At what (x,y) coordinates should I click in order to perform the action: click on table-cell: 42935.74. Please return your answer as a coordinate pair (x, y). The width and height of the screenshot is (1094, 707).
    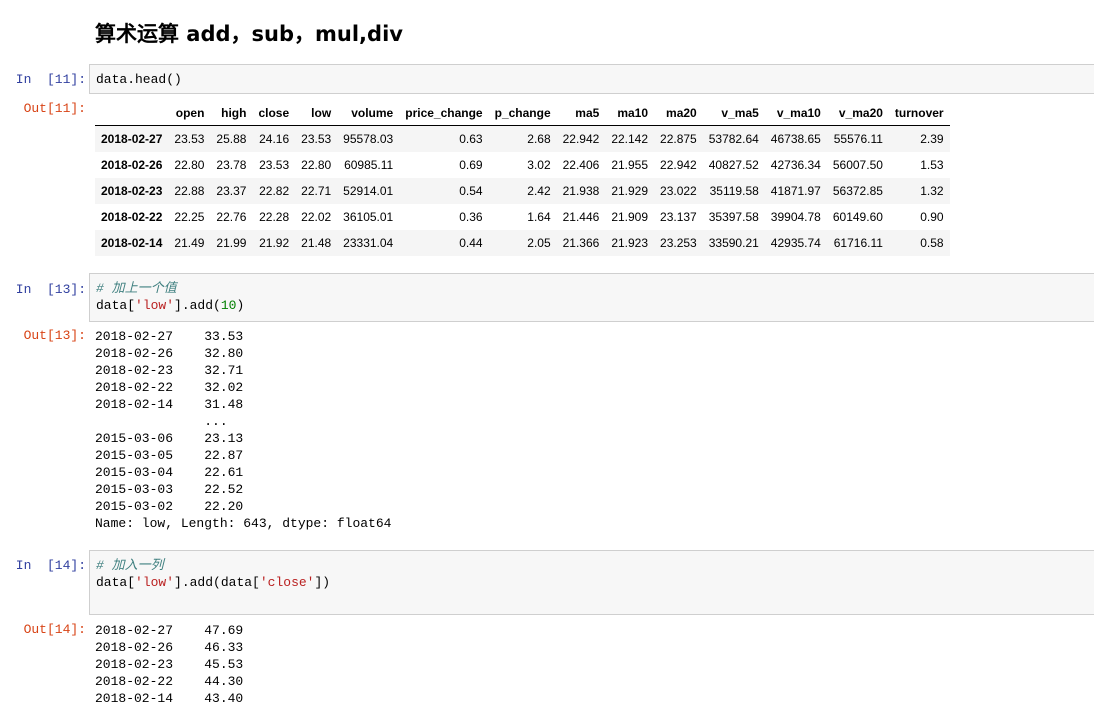
    Looking at the image, I should click on (795, 243).